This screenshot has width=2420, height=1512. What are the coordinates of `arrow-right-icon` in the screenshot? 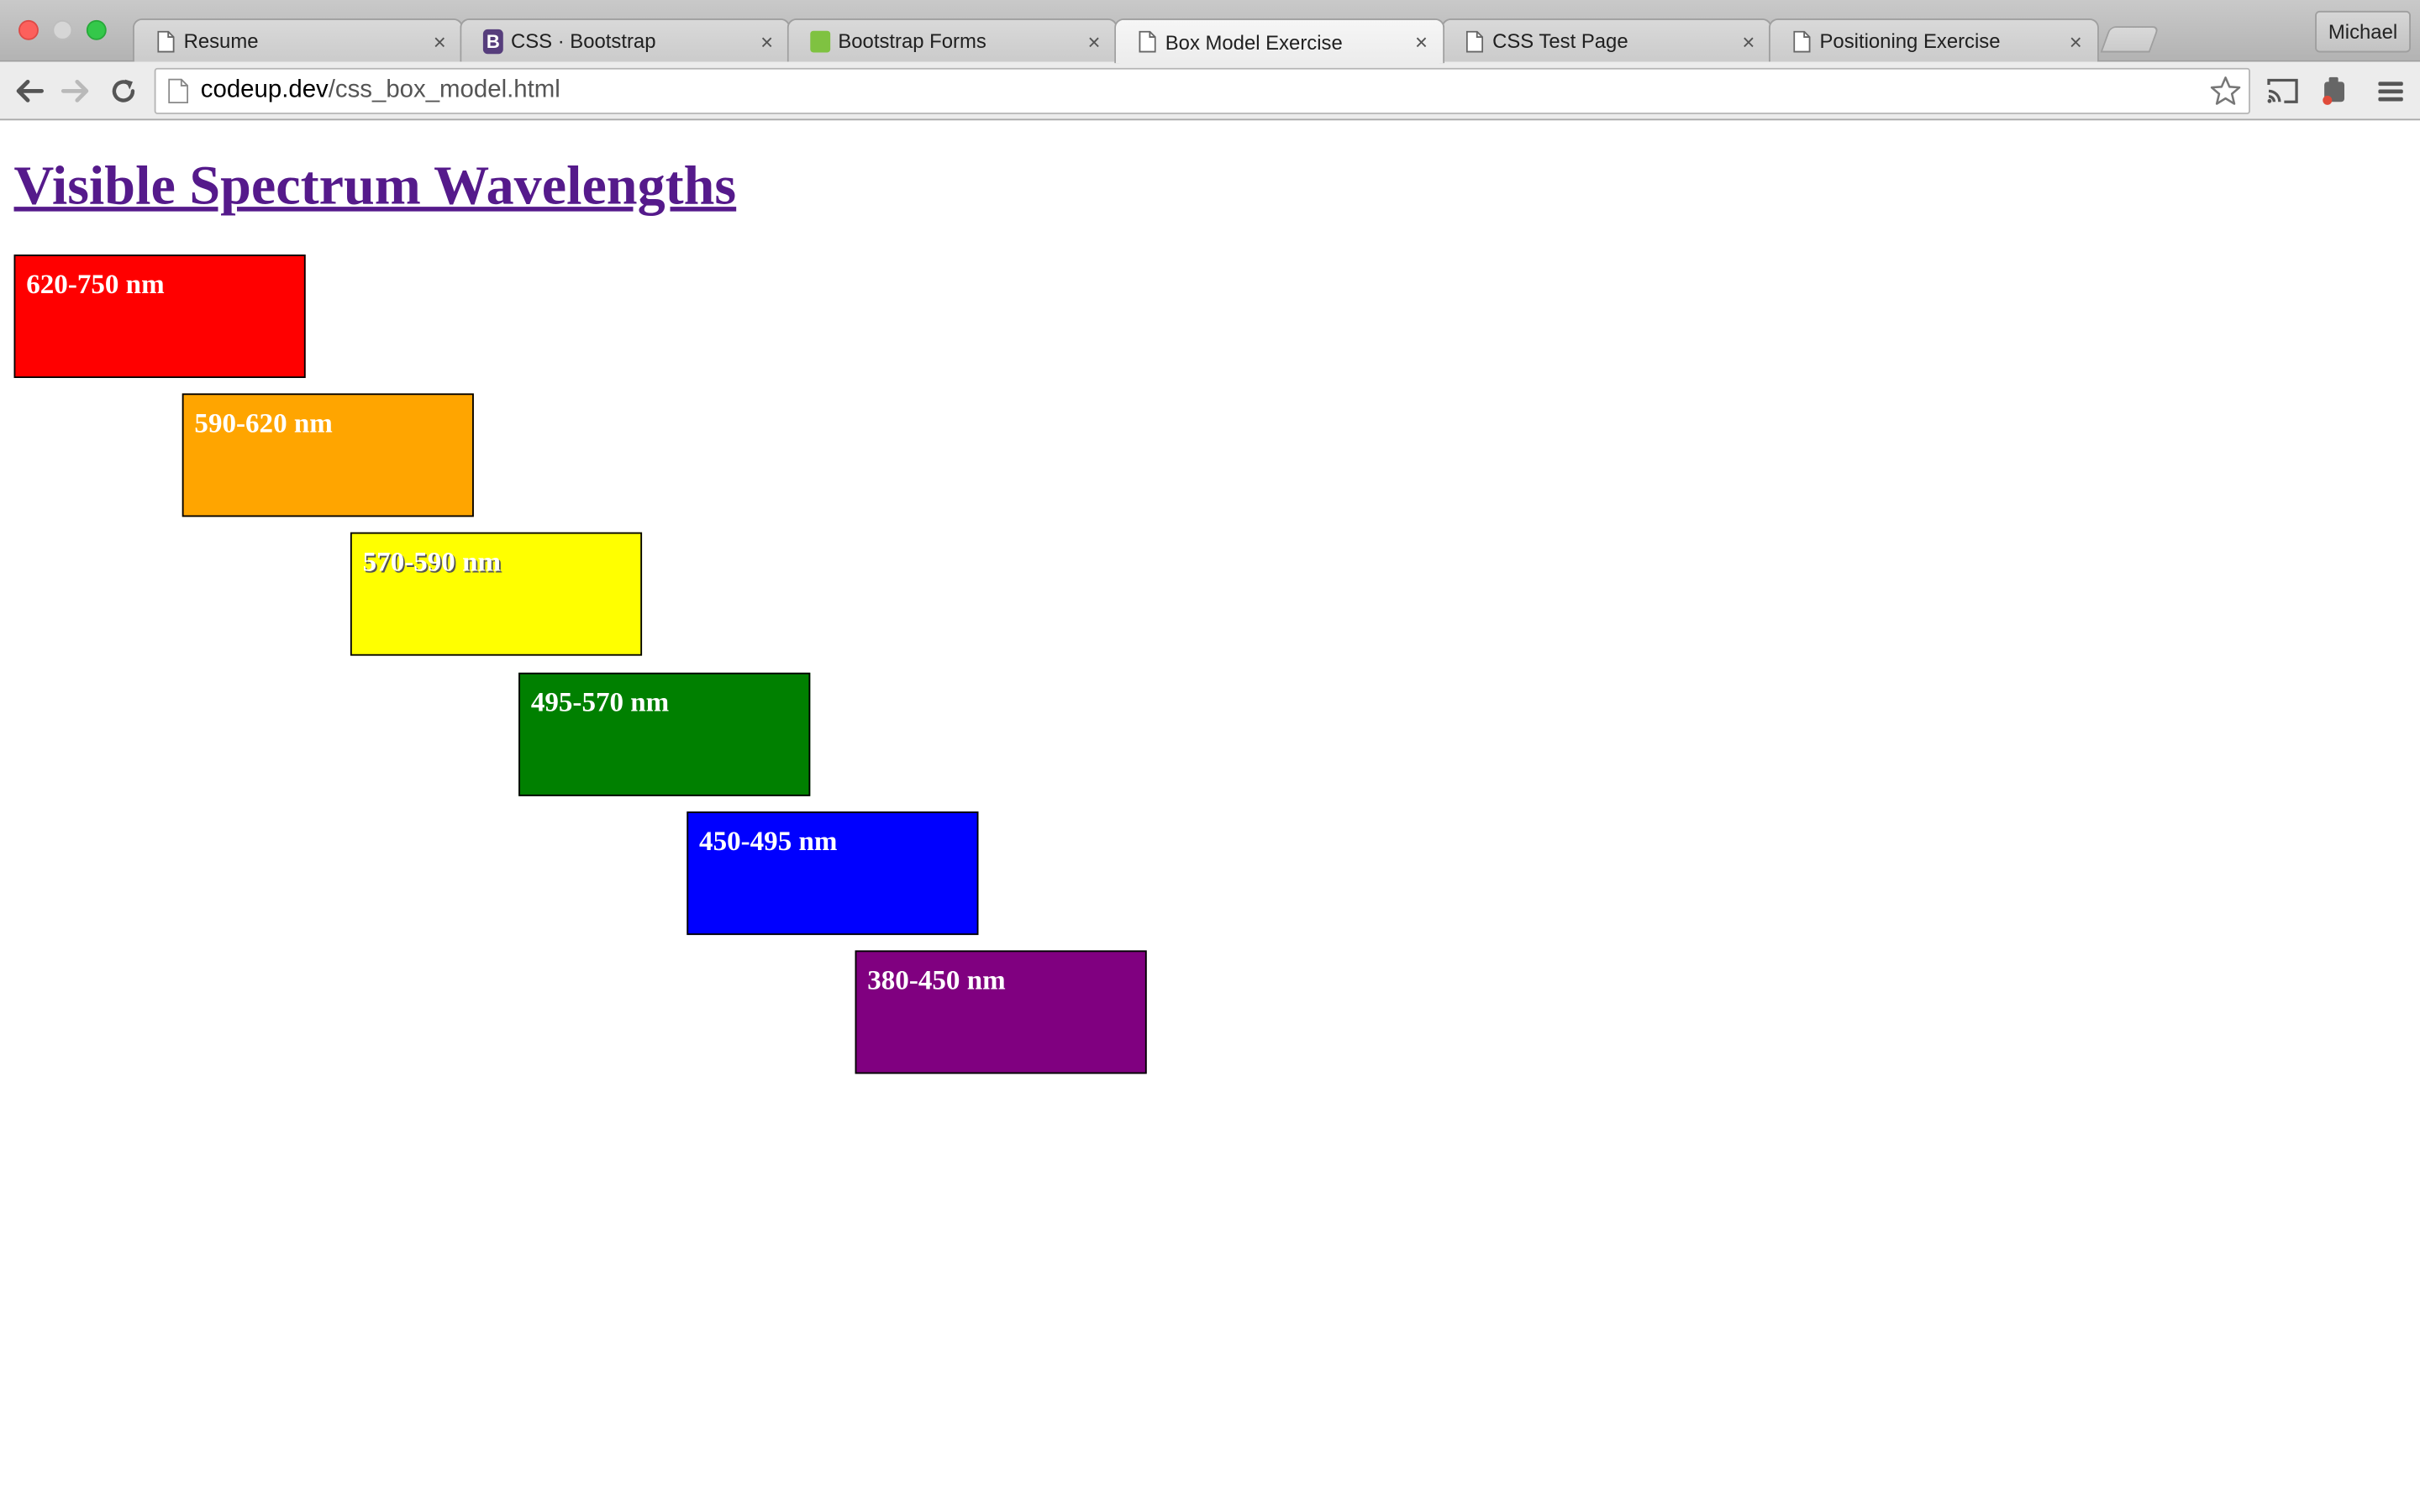 It's located at (75, 90).